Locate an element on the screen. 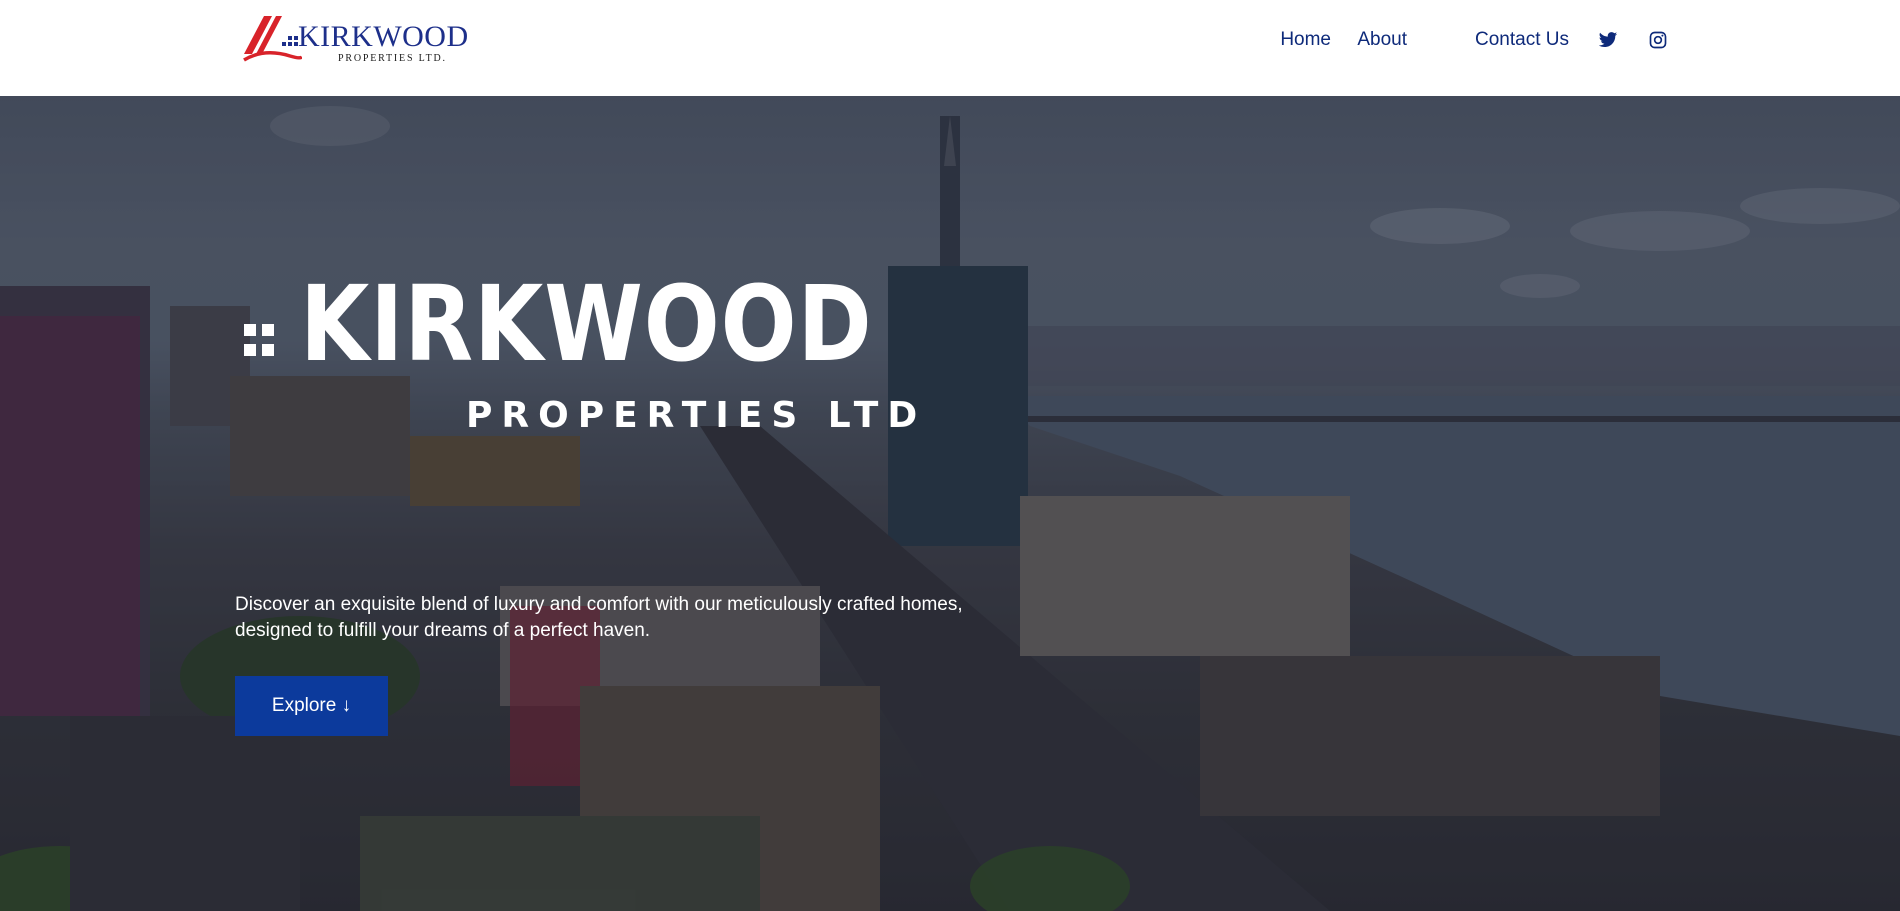  twitter-icon is located at coordinates (1608, 40).